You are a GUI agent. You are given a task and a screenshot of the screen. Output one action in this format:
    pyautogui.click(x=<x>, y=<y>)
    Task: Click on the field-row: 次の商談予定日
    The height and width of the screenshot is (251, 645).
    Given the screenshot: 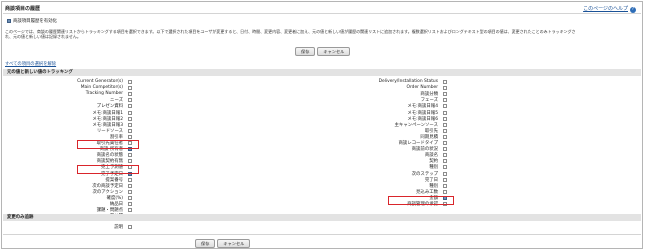 What is the action you would take?
    pyautogui.click(x=112, y=186)
    